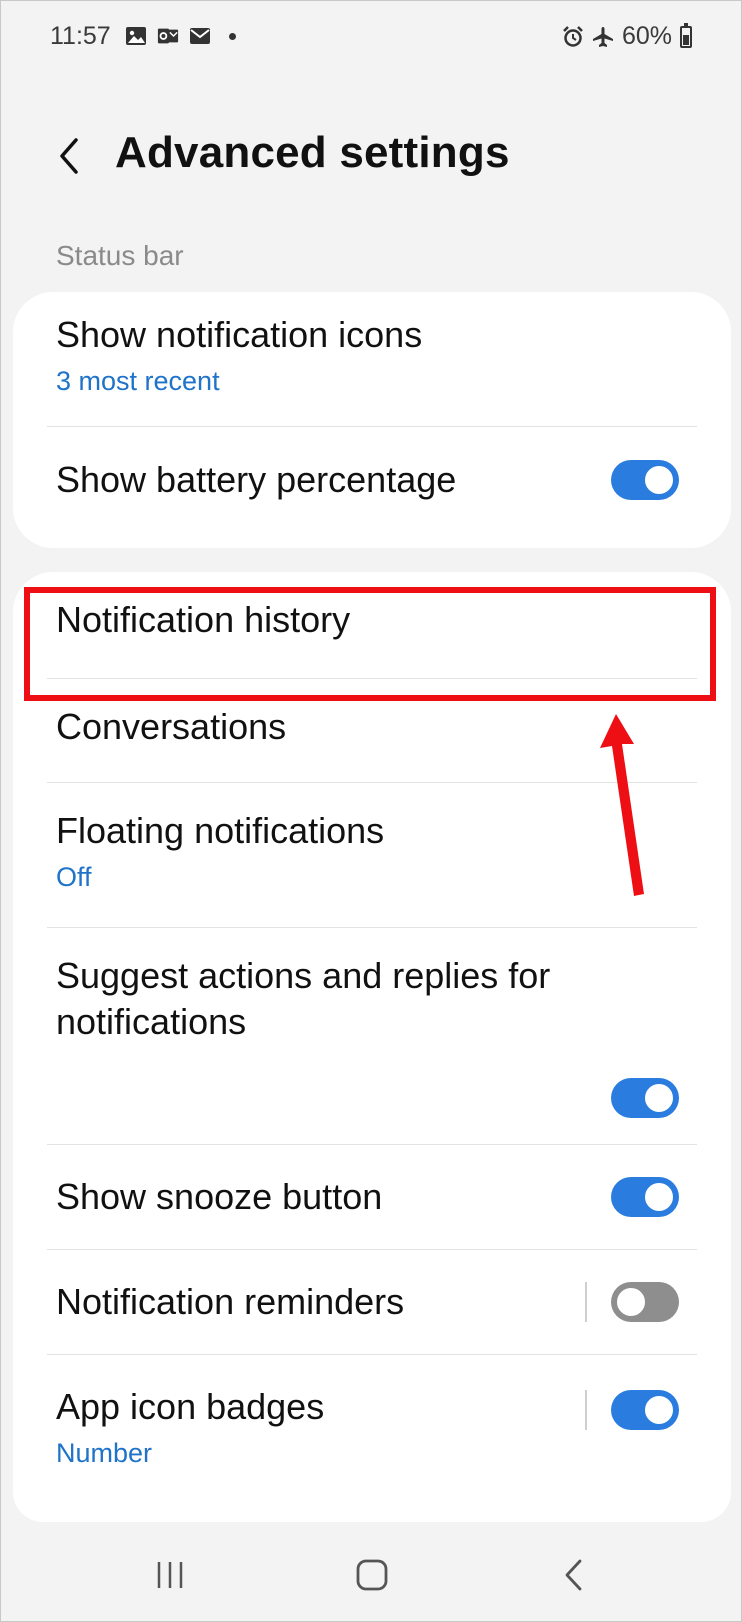 This screenshot has height=1622, width=742. Describe the element at coordinates (104, 1453) in the screenshot. I see `row-subtitle: Number` at that location.